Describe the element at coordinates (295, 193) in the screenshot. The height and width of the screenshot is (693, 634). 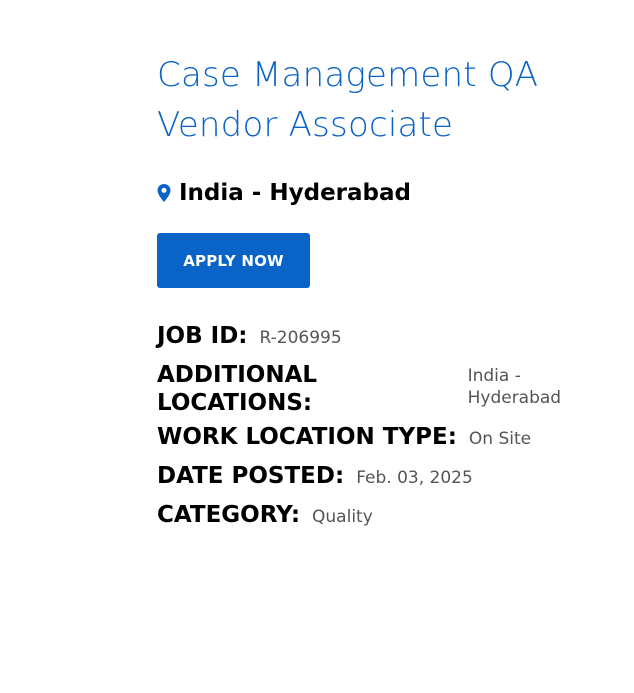
I see `location-text: India - Hyderabad` at that location.